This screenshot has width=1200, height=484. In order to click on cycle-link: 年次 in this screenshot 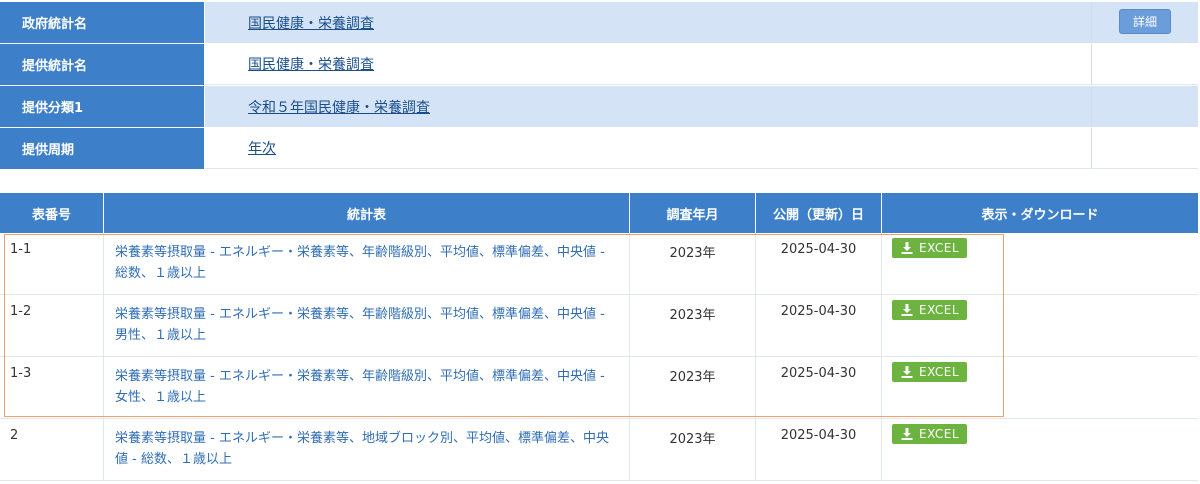, I will do `click(262, 148)`.